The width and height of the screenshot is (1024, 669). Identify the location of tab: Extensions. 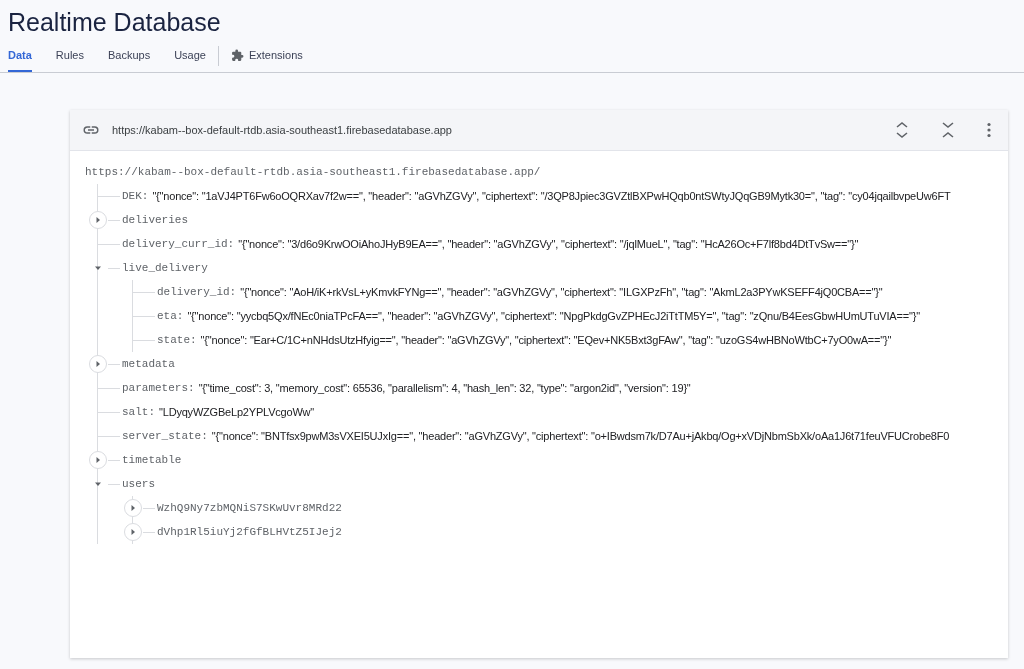
(266, 56).